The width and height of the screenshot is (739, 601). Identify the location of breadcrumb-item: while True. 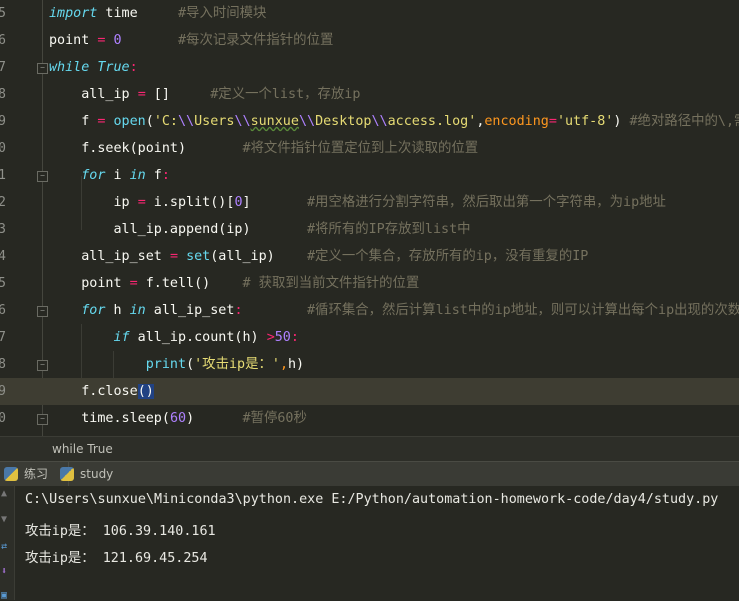
(82, 449).